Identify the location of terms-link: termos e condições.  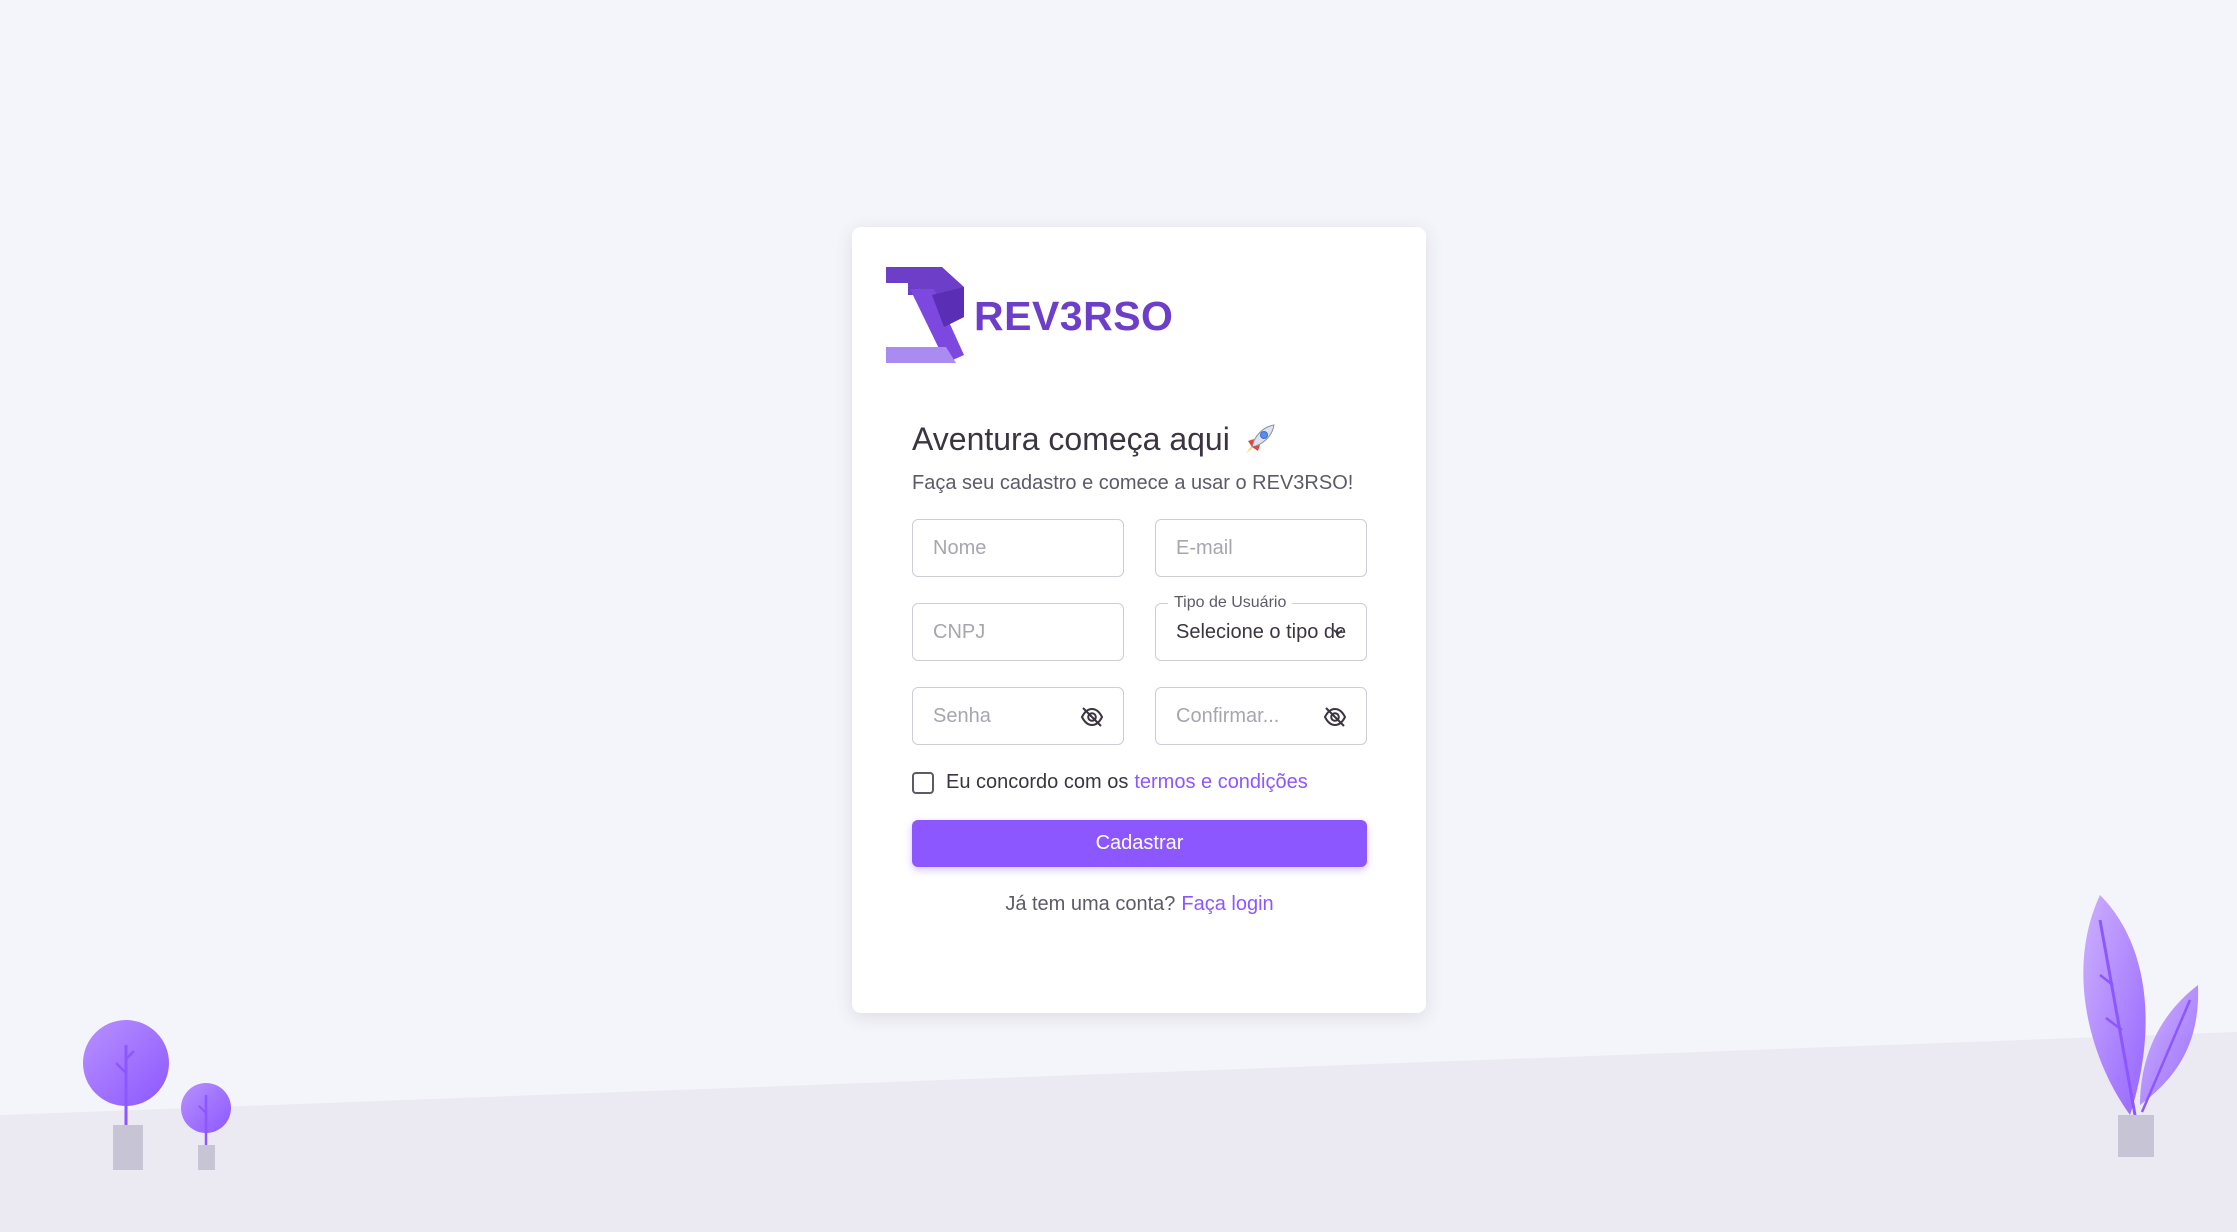
(1220, 782).